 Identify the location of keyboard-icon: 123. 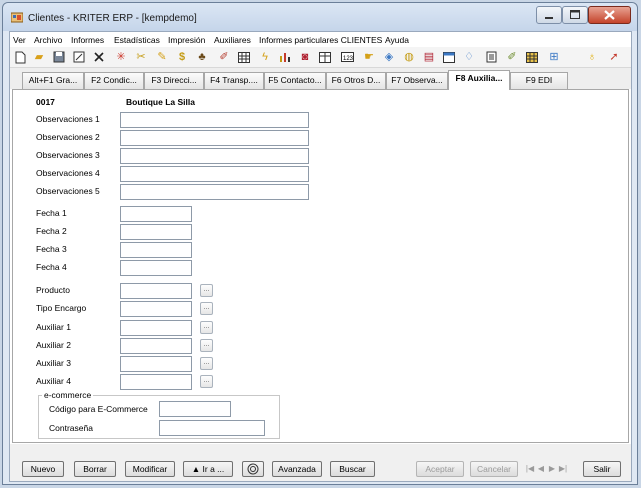
(347, 57).